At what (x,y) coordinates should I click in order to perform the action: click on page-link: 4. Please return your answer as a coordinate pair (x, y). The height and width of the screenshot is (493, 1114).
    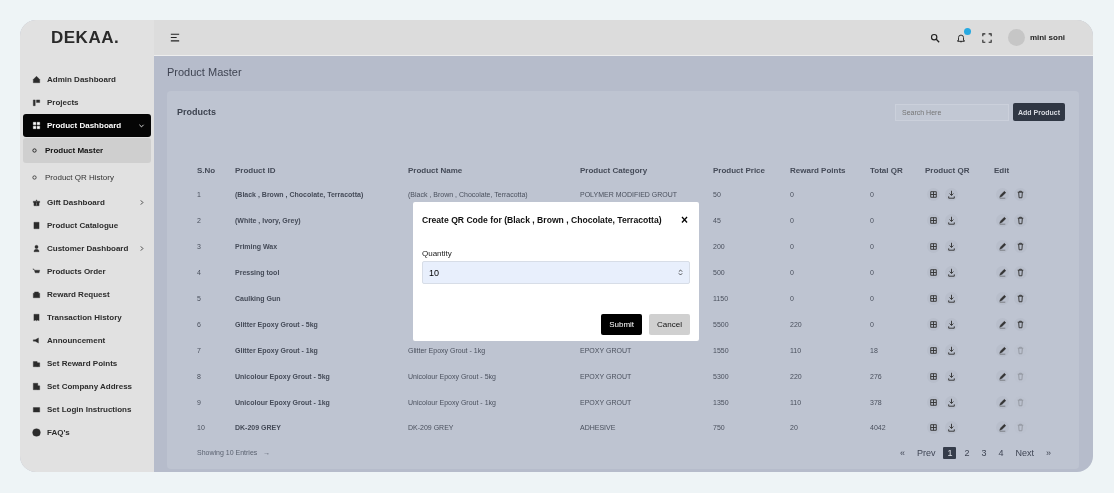
    Looking at the image, I should click on (1001, 452).